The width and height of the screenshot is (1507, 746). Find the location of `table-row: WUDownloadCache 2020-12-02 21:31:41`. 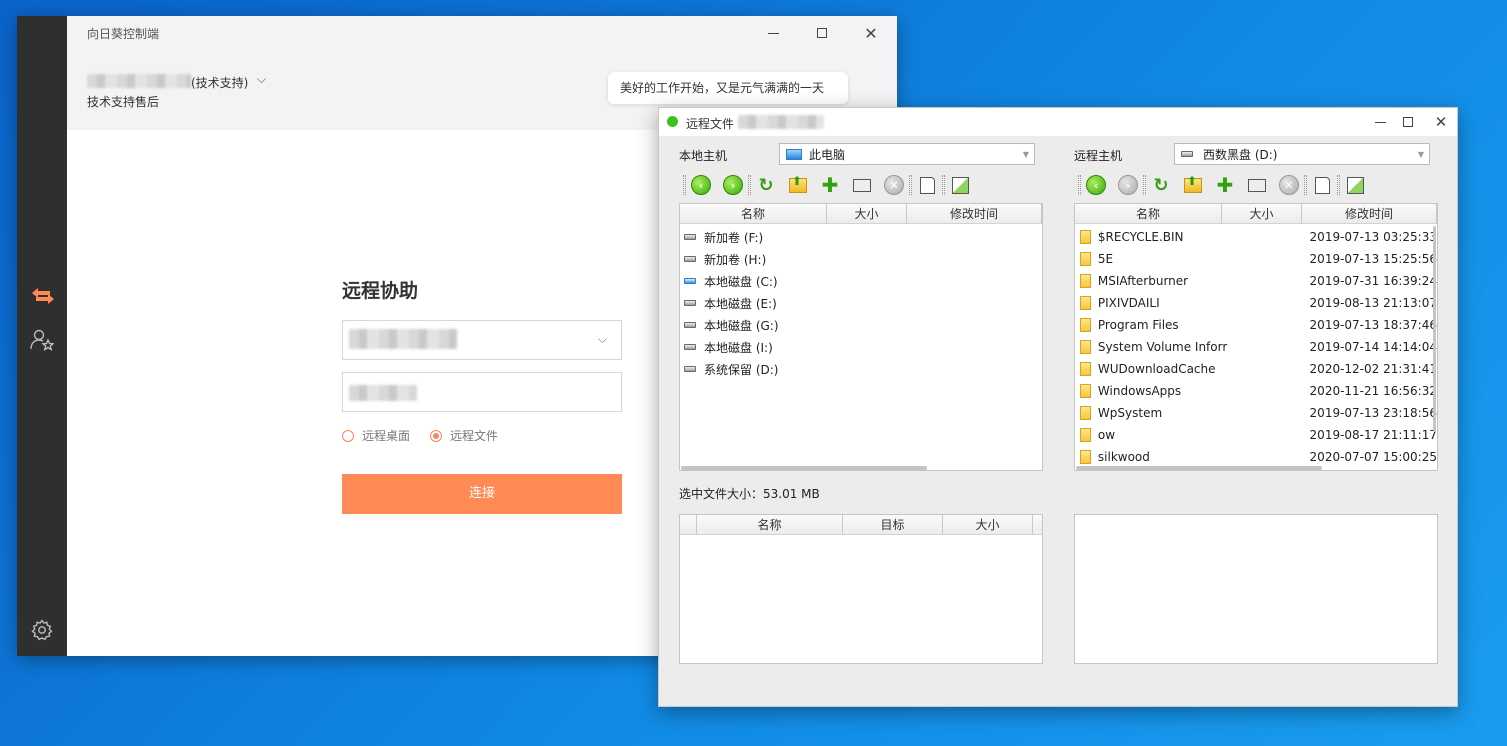

table-row: WUDownloadCache 2020-12-02 21:31:41 is located at coordinates (1256, 369).